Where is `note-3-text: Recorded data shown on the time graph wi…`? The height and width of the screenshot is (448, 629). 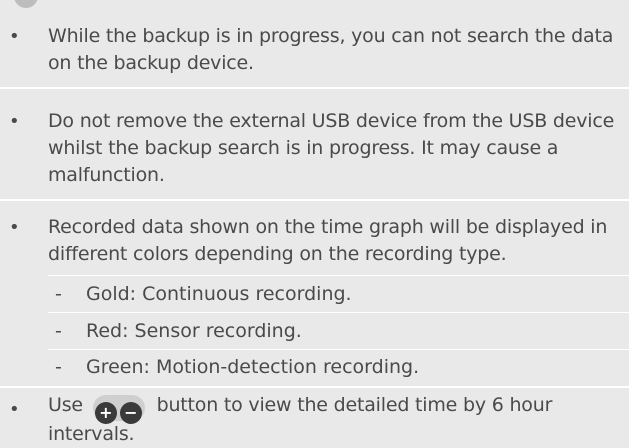
note-3-text: Recorded data shown on the time graph wi… is located at coordinates (328, 240).